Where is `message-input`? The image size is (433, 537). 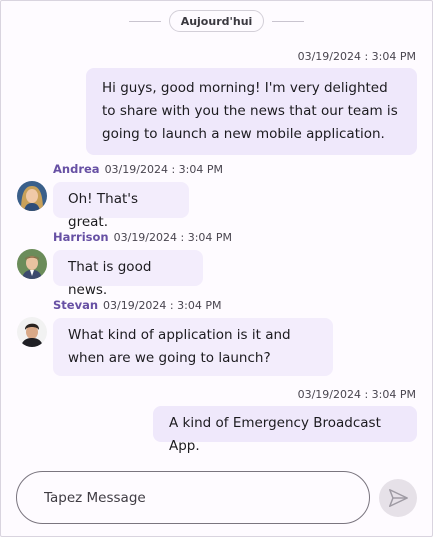
message-input is located at coordinates (194, 497).